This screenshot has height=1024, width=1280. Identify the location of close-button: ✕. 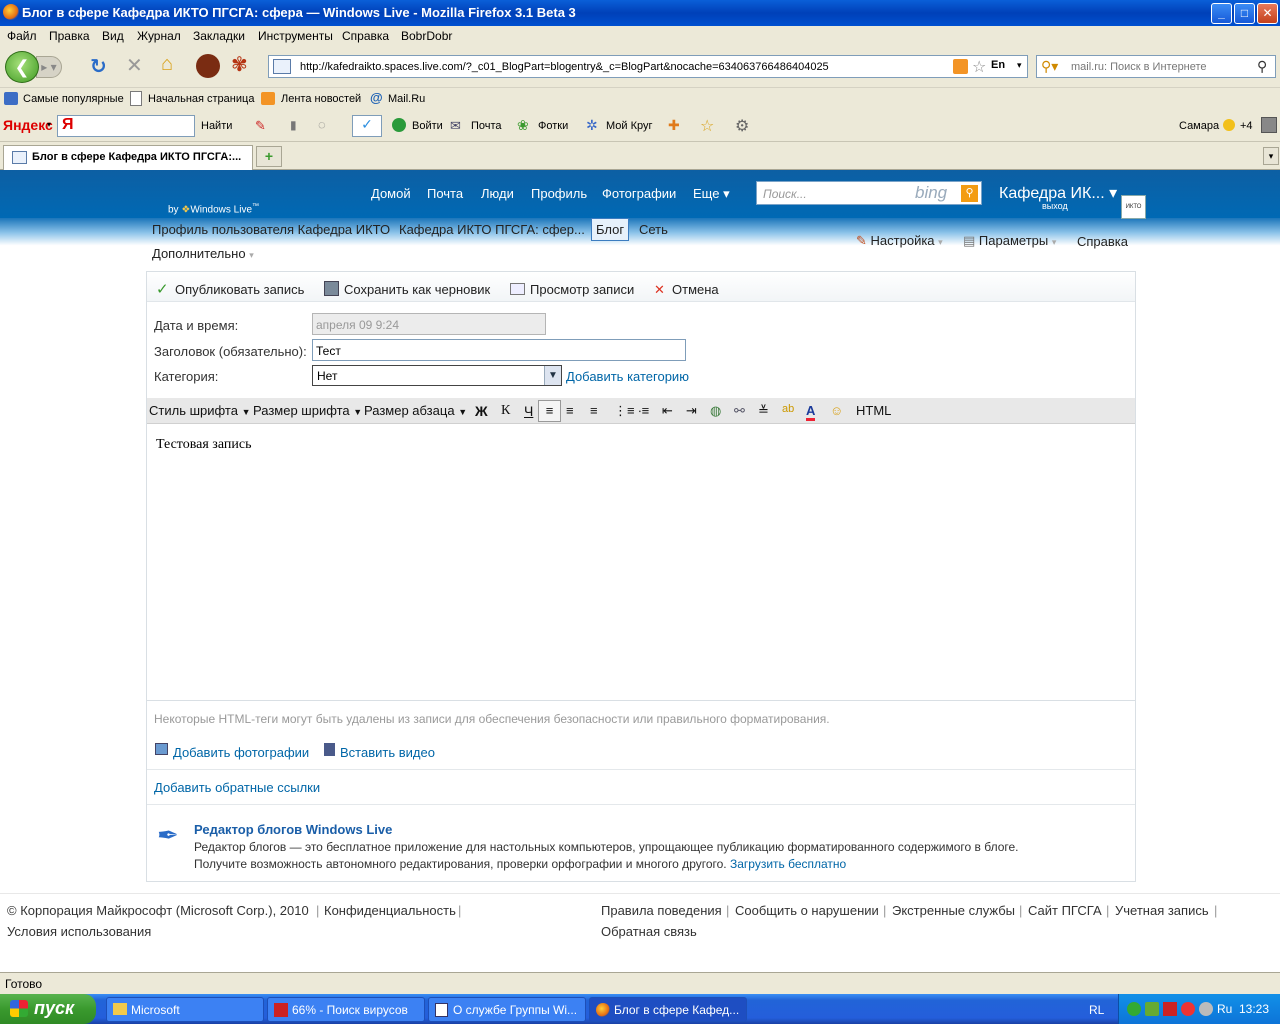
(1267, 13).